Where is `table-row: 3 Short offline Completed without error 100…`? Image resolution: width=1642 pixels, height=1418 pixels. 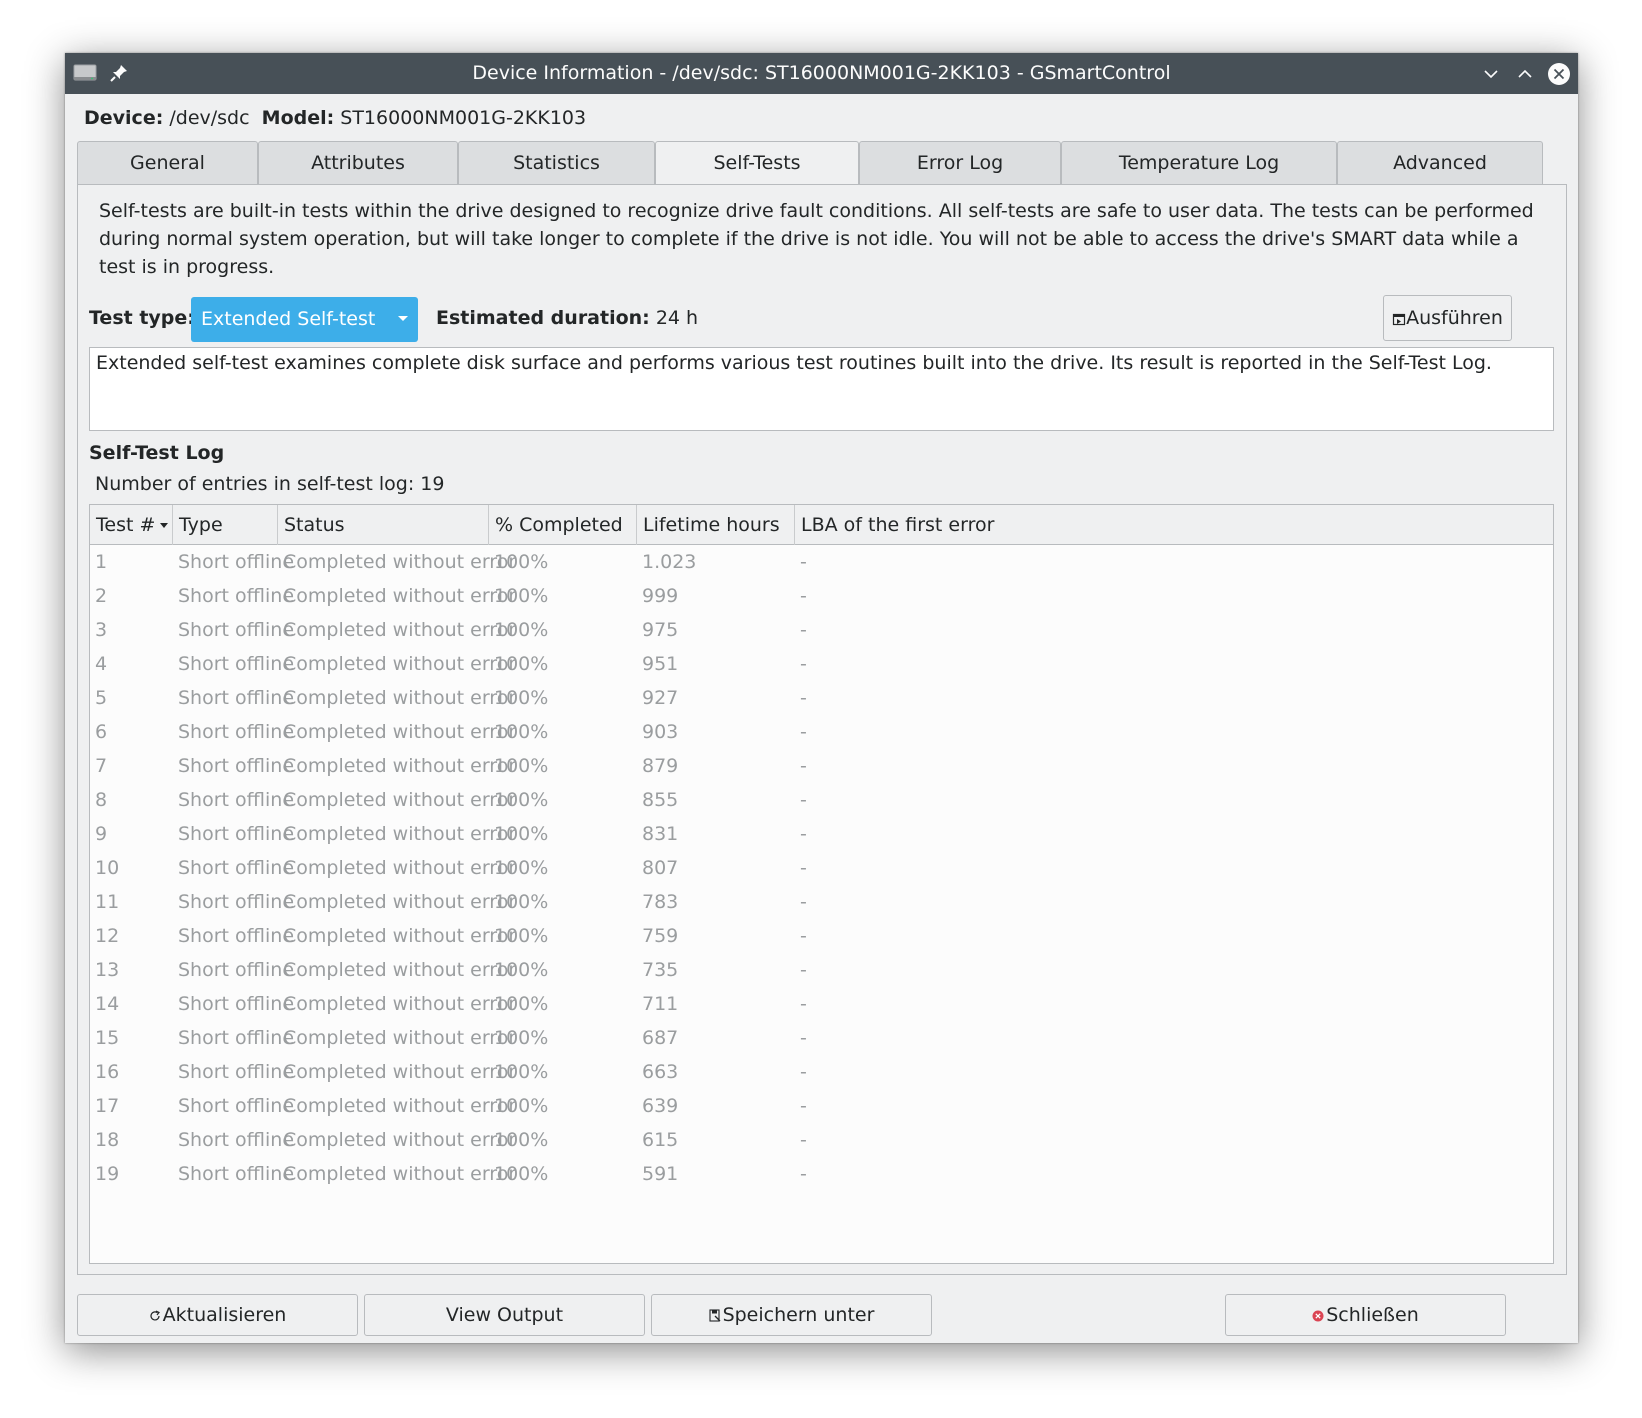
table-row: 3 Short offline Completed without error 100… is located at coordinates (821, 630).